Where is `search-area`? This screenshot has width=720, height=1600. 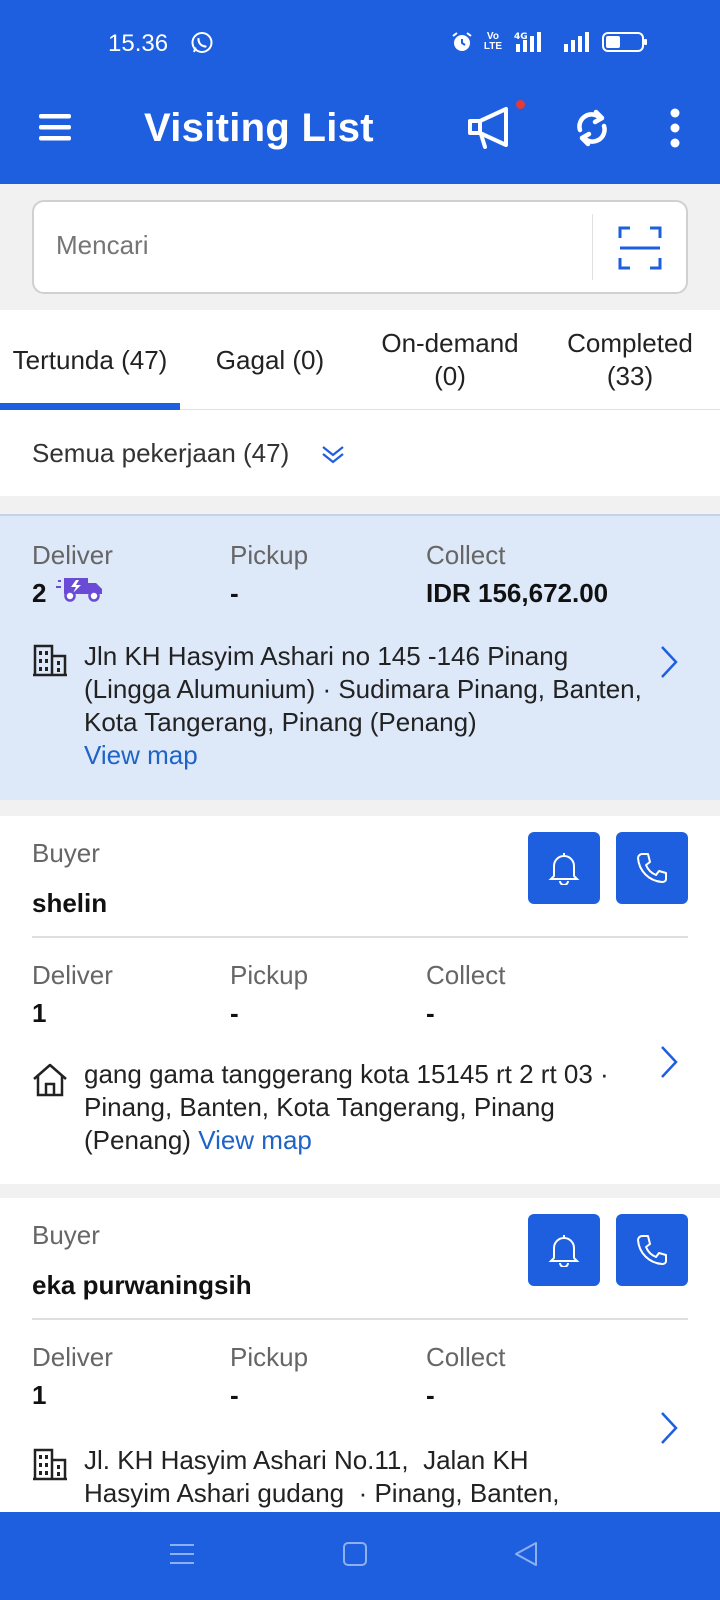 search-area is located at coordinates (360, 247).